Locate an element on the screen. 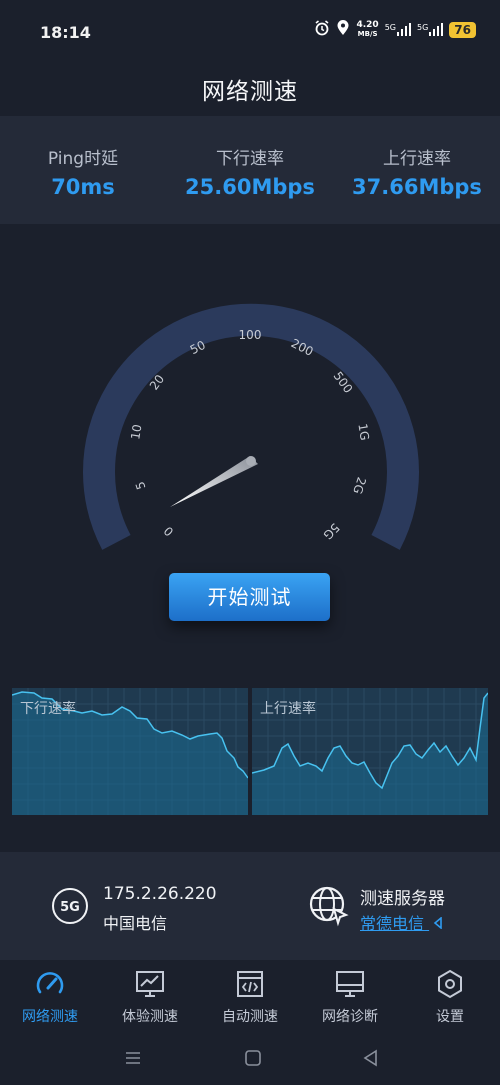  battery-icon: 76 is located at coordinates (462, 29).